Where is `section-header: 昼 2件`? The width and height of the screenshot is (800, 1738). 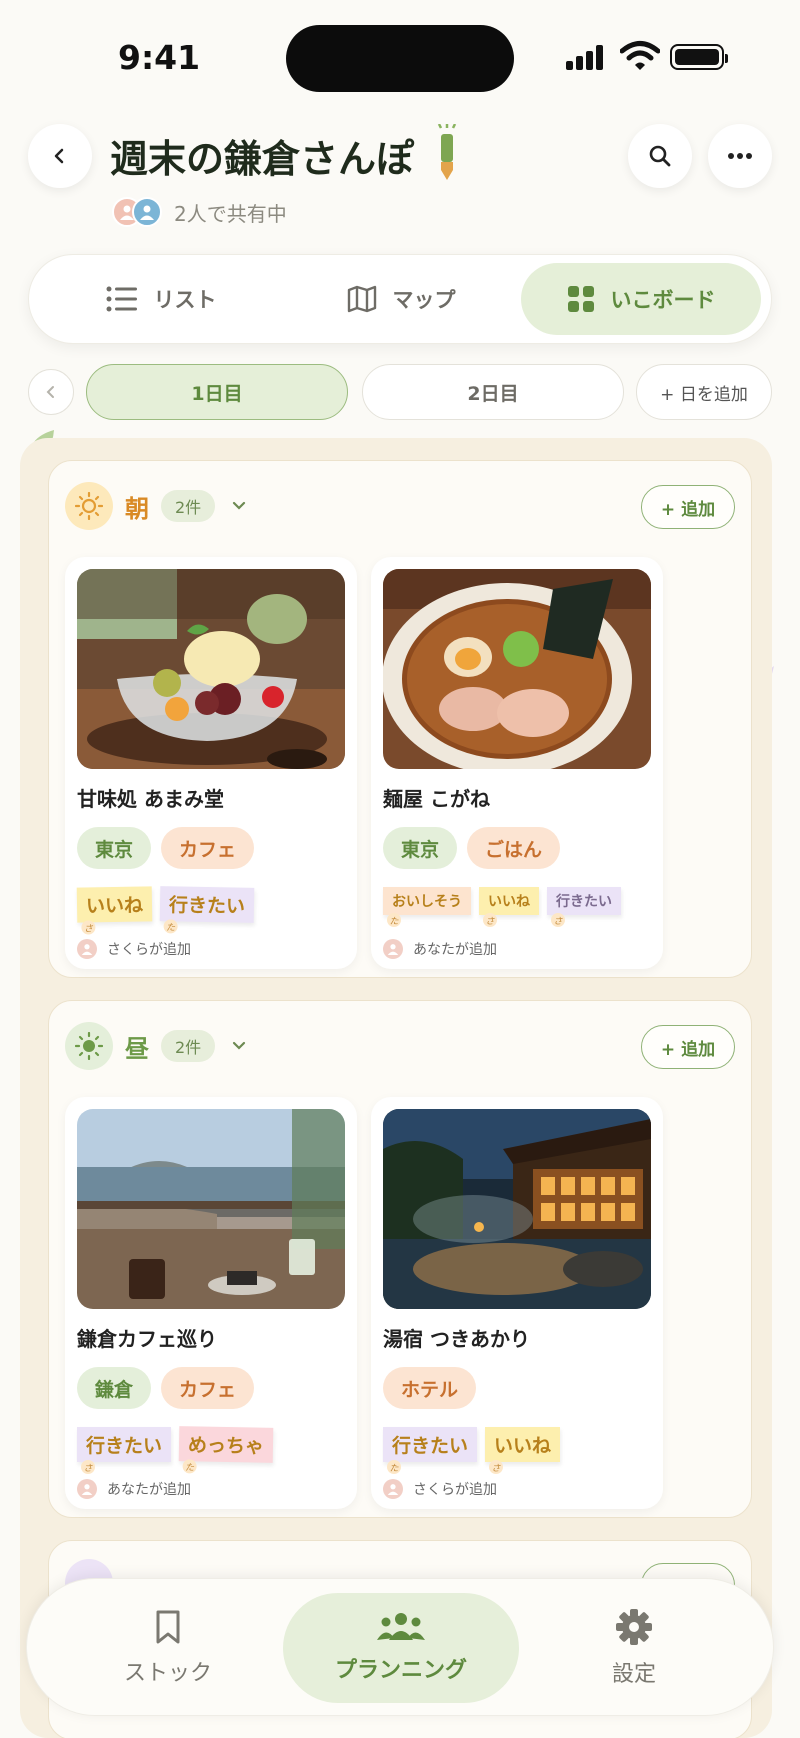 section-header: 昼 2件 is located at coordinates (156, 1046).